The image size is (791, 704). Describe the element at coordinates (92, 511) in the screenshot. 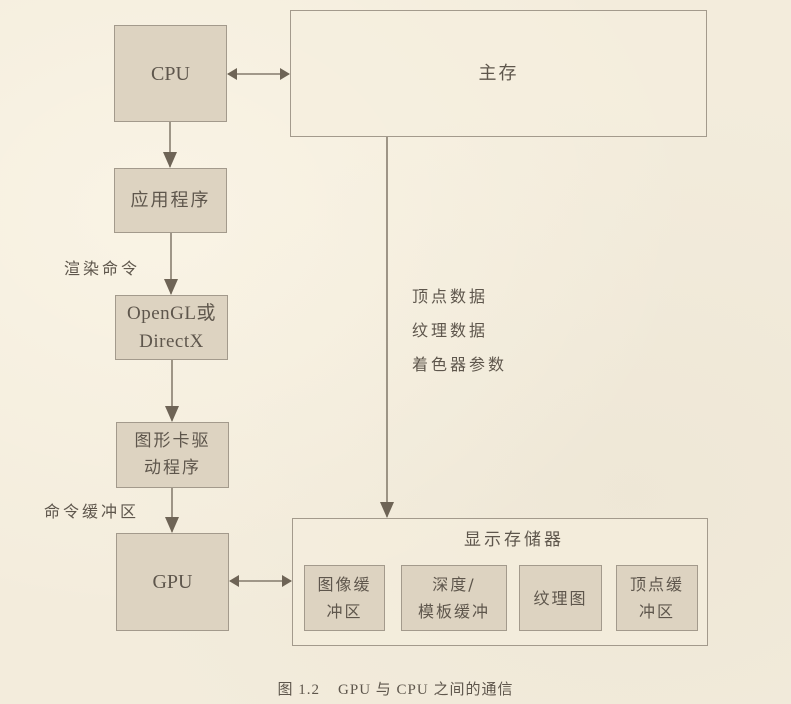

I see `command-buffer-label: 命令缓冲区` at that location.